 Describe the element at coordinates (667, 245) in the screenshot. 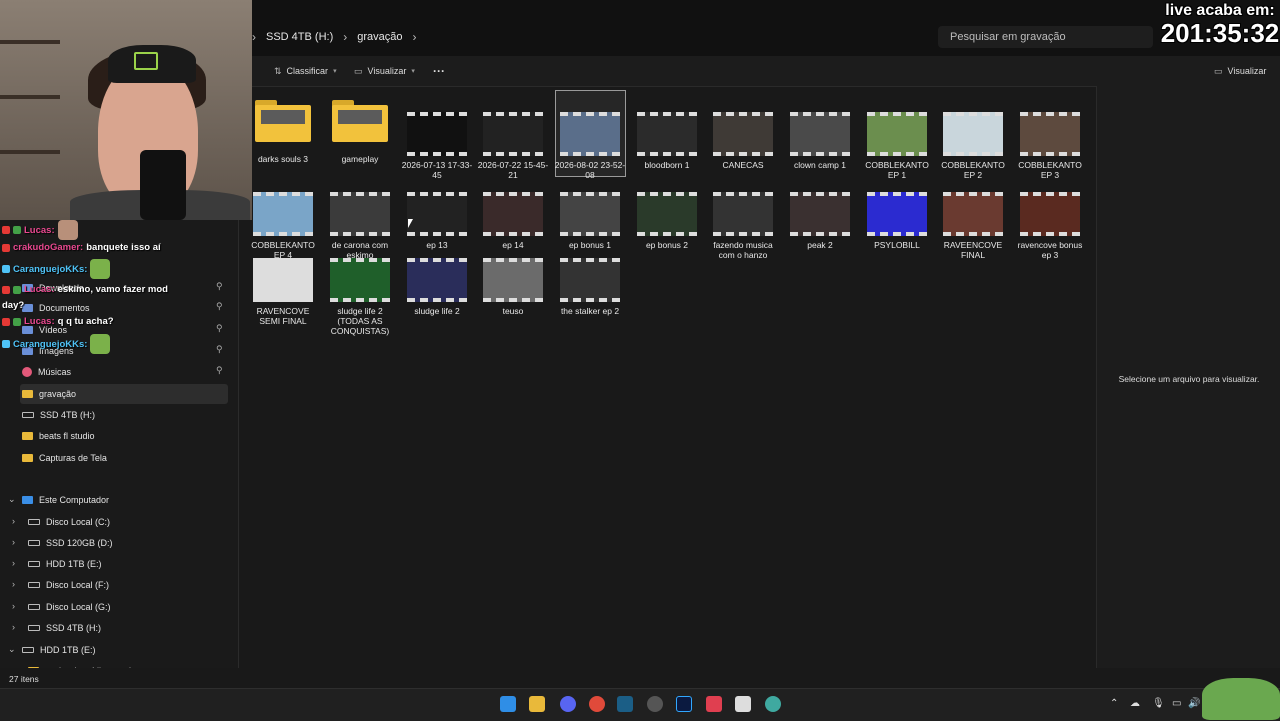

I see `file-name: ep bonus 2` at that location.